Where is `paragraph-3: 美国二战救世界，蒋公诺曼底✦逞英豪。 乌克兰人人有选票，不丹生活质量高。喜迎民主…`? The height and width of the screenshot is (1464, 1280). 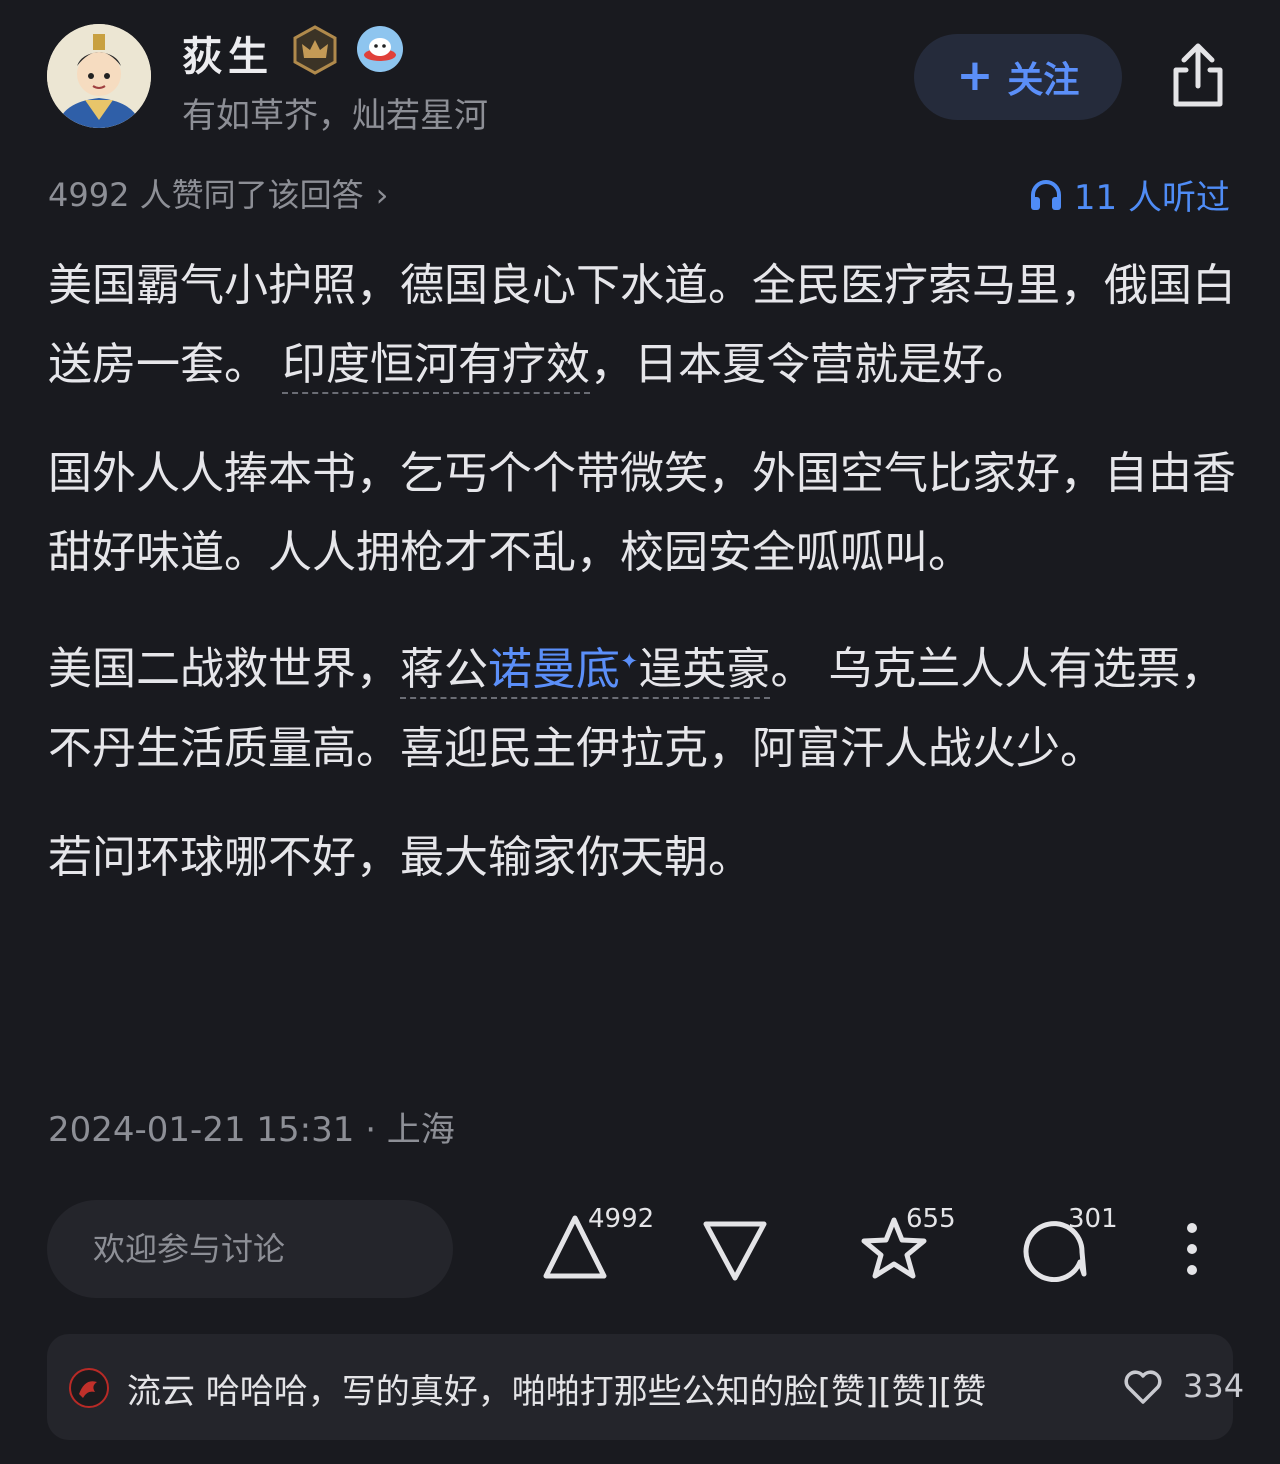
paragraph-3: 美国二战救世界，蒋公诺曼底✦逞英豪。 乌克兰人人有选票，不丹生活质量高。喜迎民主… is located at coordinates (643, 705).